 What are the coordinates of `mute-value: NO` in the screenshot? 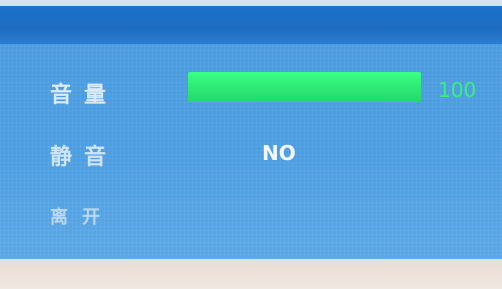 It's located at (279, 153).